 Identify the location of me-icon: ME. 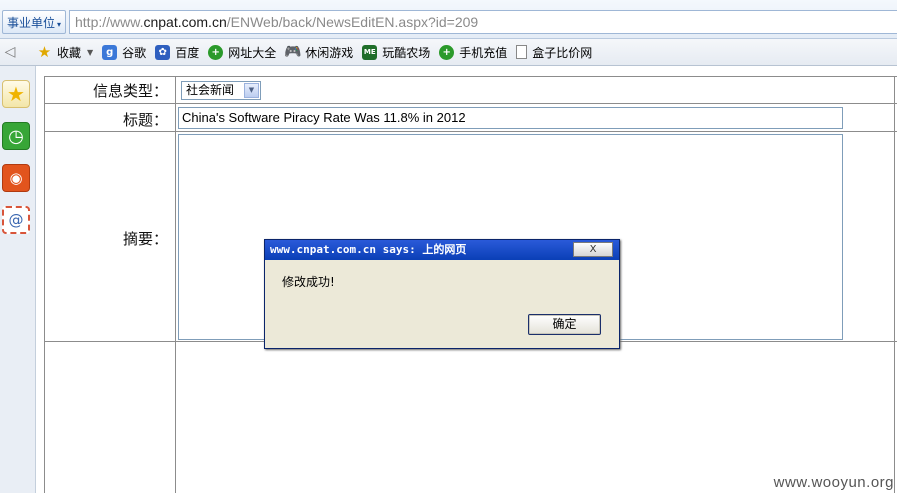
(370, 52).